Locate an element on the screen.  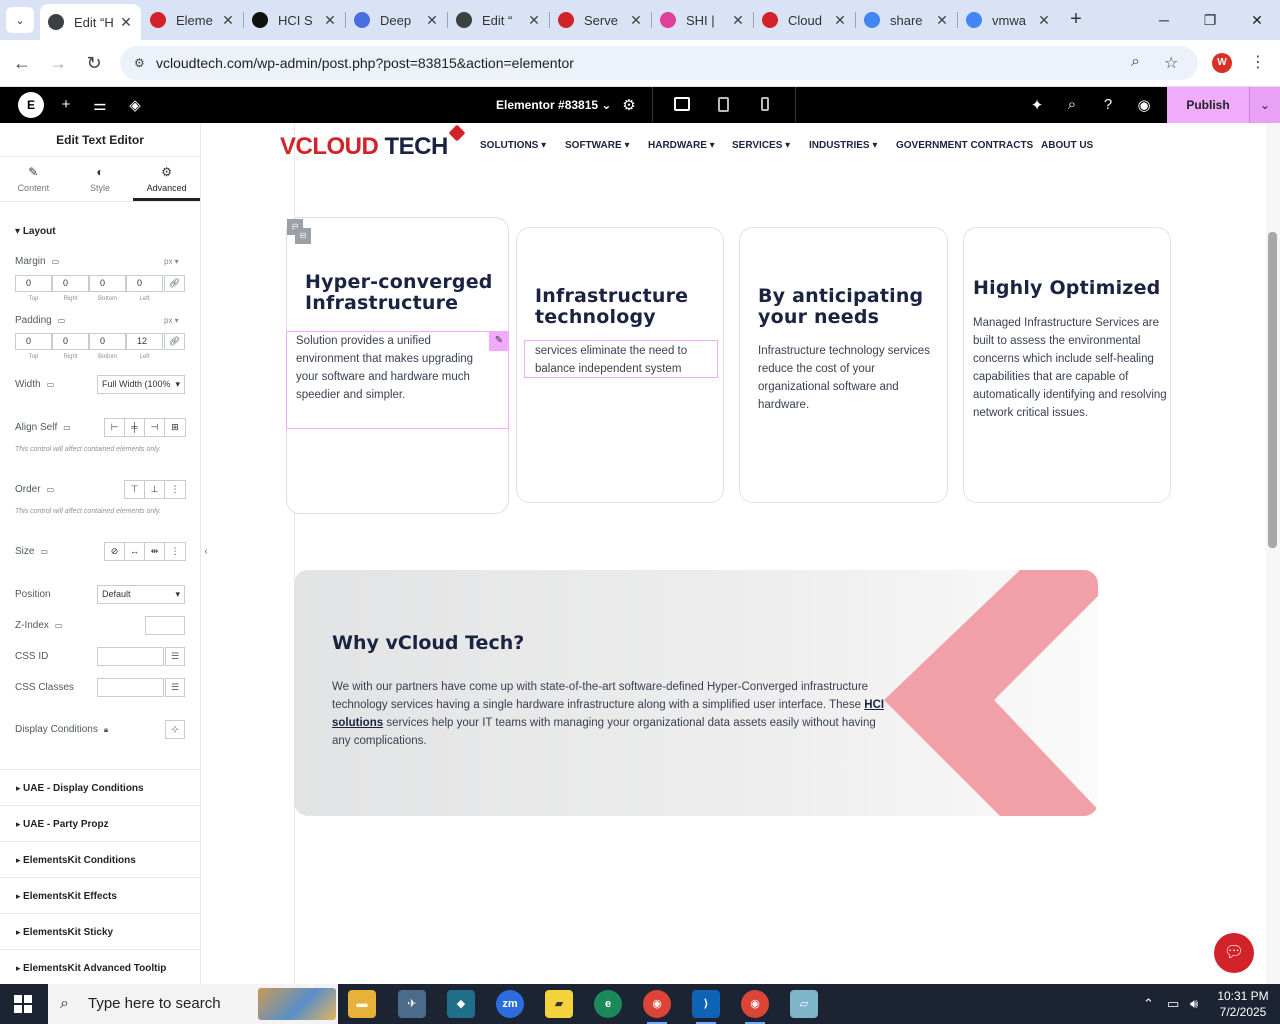
margin-right-input: 0 is located at coordinates (70, 283).